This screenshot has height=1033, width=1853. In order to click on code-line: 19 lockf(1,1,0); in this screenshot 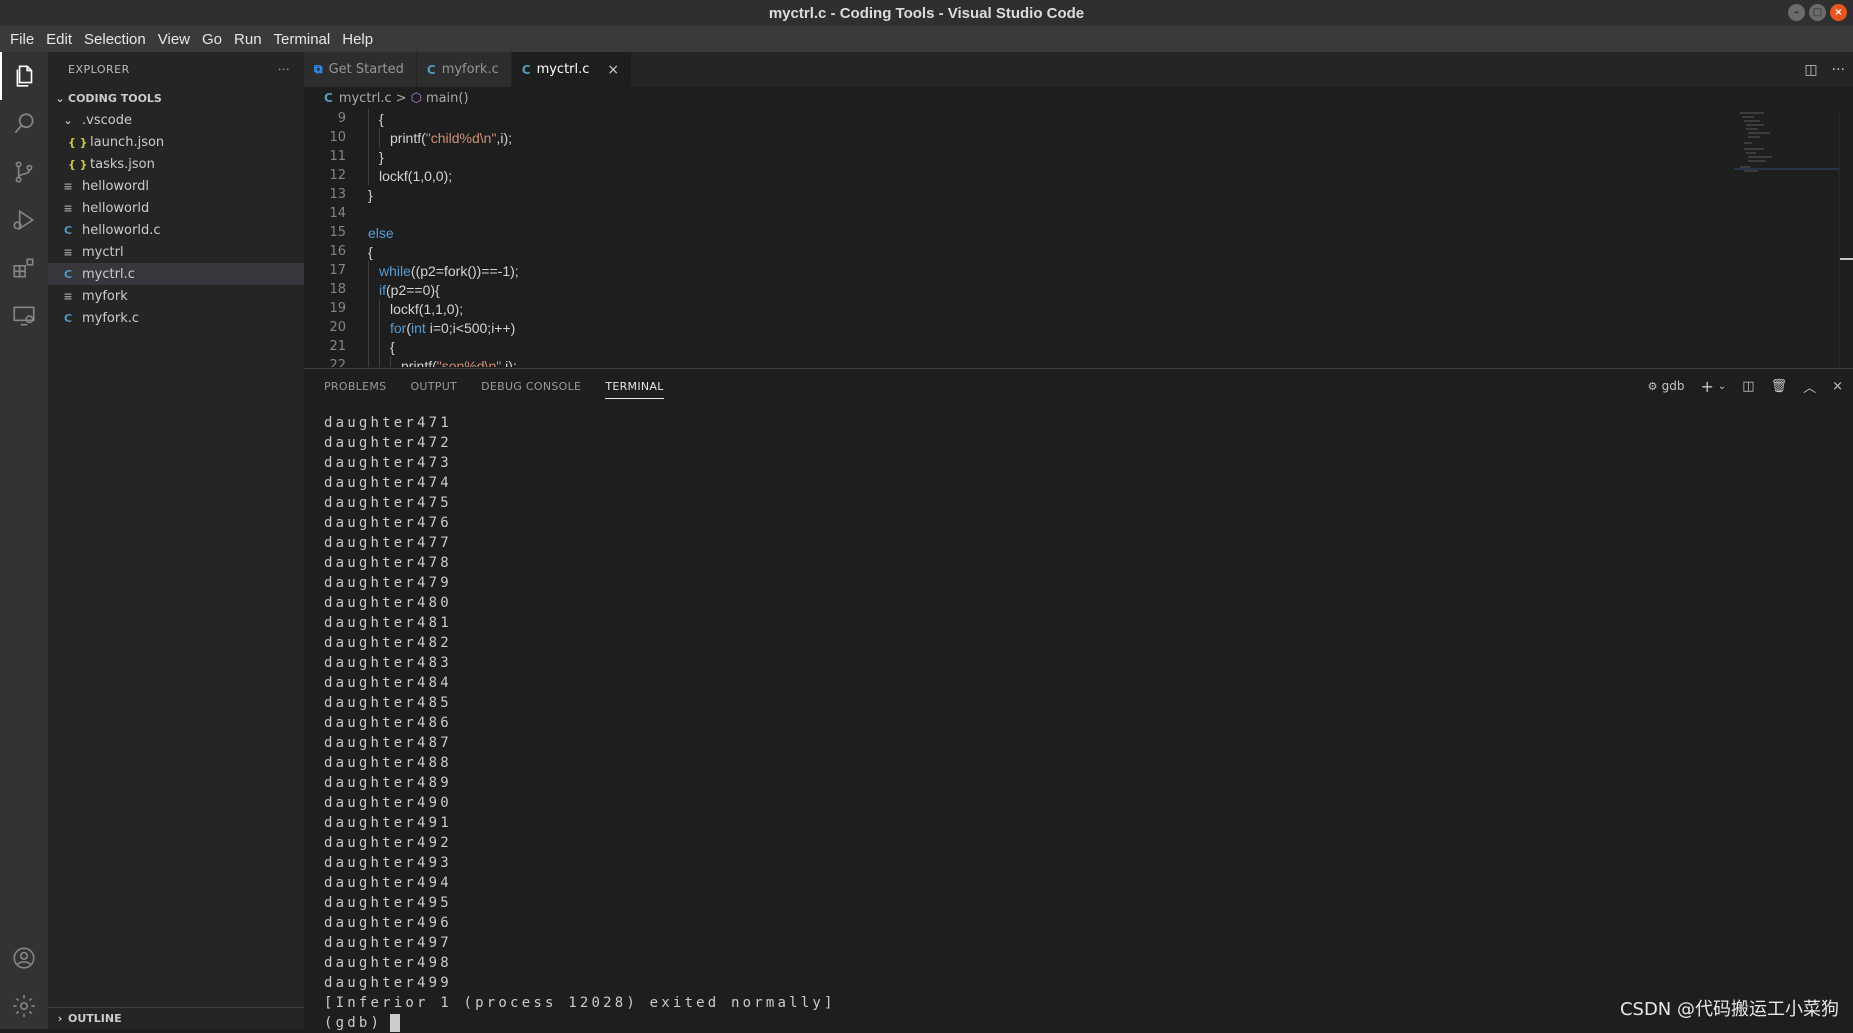, I will do `click(1078, 308)`.